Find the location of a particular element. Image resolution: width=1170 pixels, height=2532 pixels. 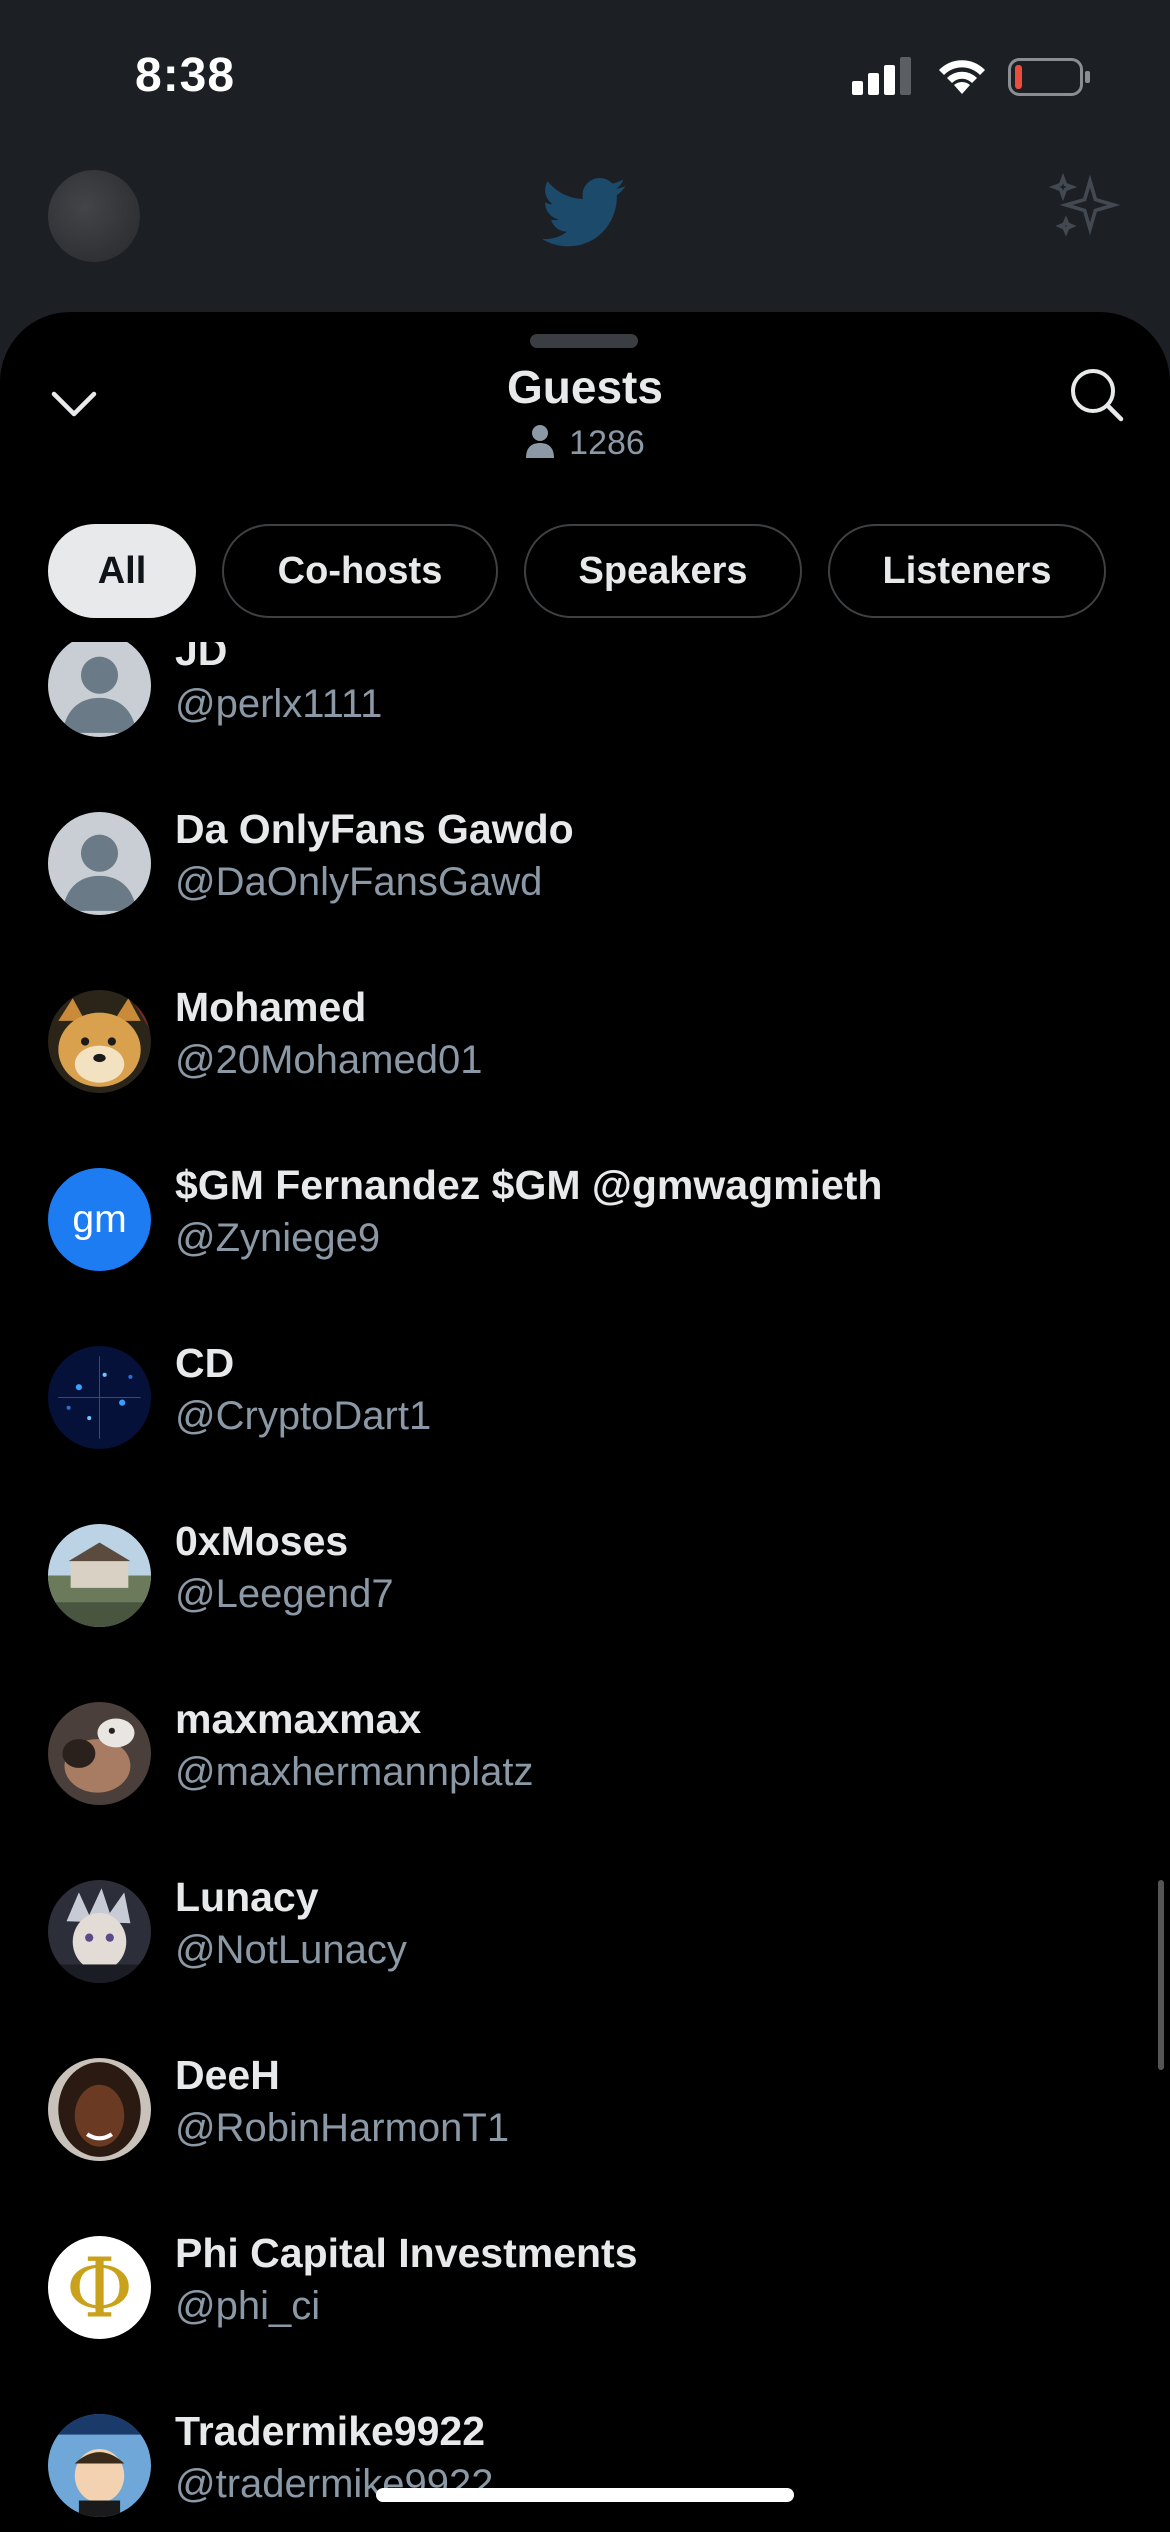

search-icon is located at coordinates (1096, 394).